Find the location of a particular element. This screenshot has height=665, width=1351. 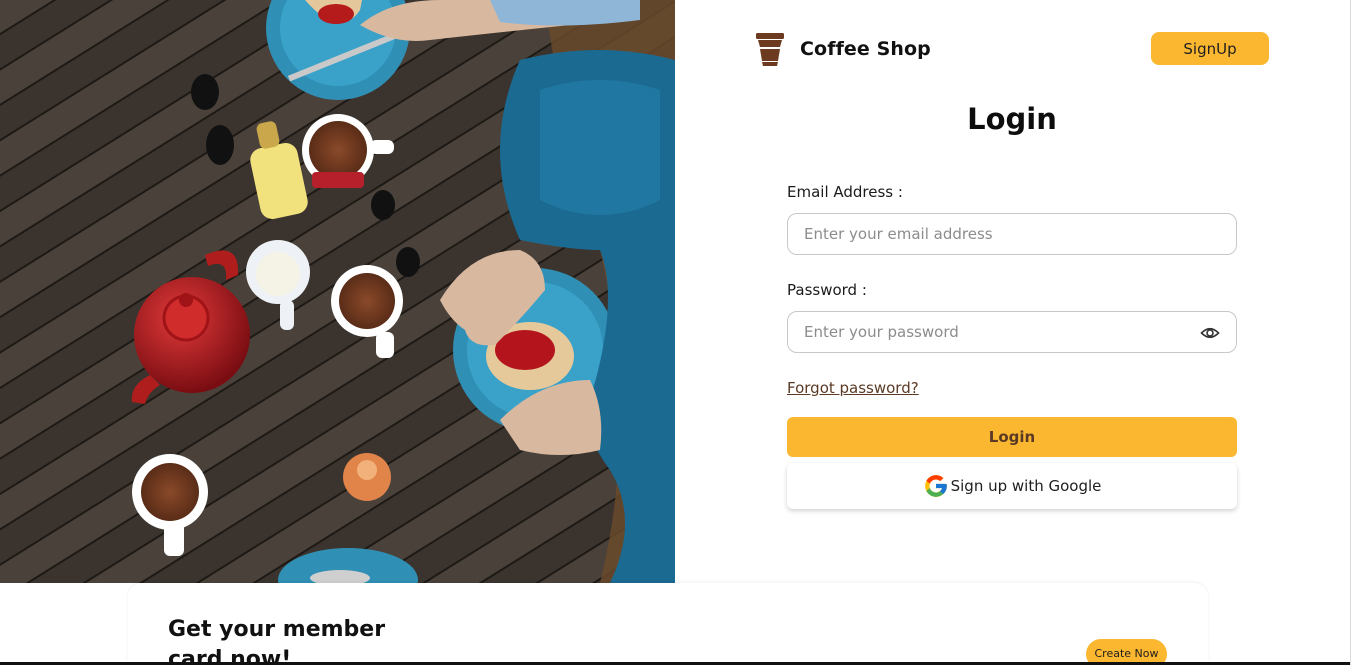

password-input is located at coordinates (1012, 332).